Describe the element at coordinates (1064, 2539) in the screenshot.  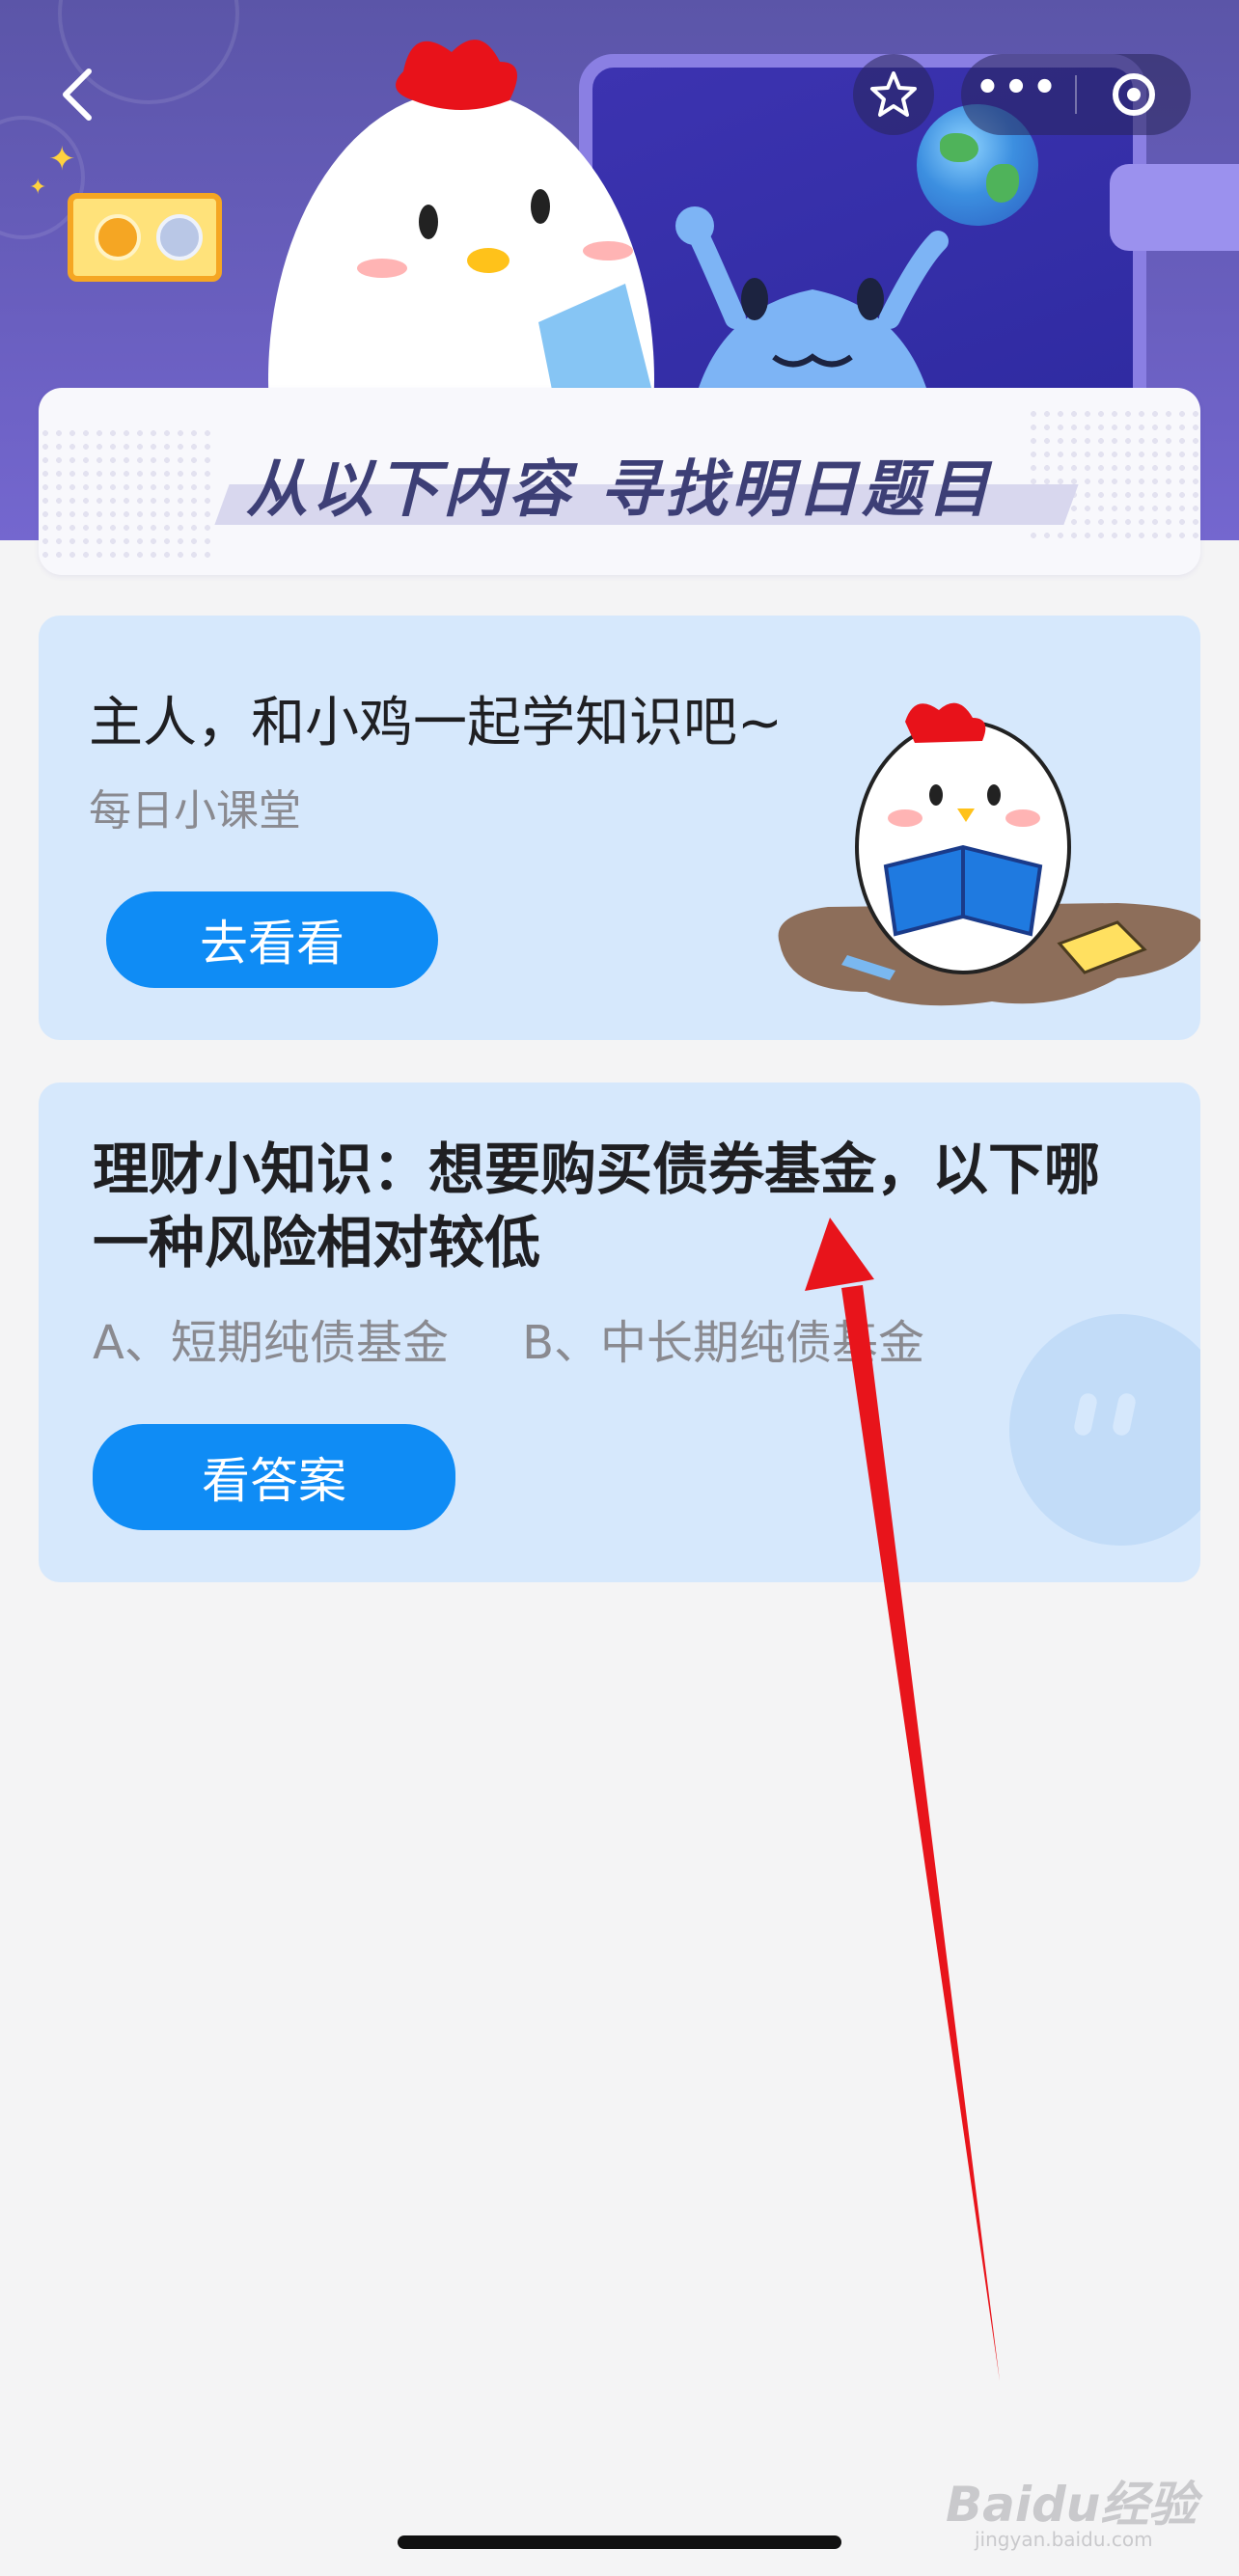
I see `watermark-url: jingyan.baidu.com` at that location.